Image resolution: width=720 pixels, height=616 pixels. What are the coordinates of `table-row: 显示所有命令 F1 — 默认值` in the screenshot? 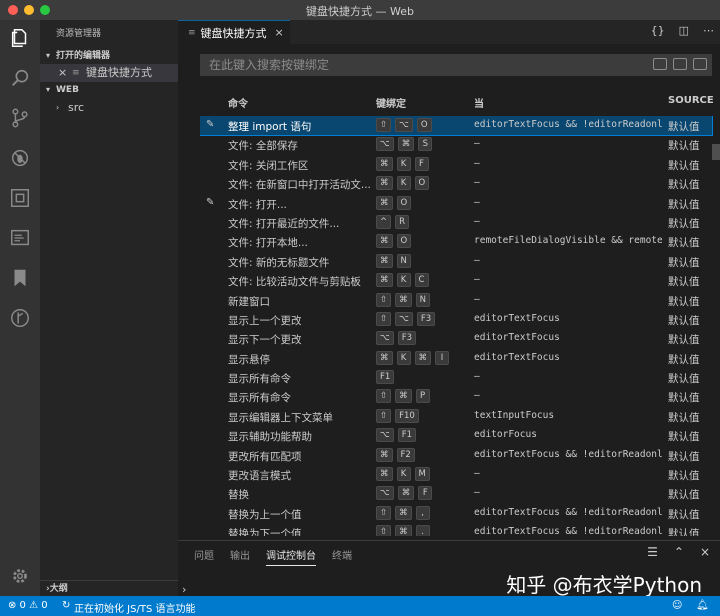 It's located at (456, 377).